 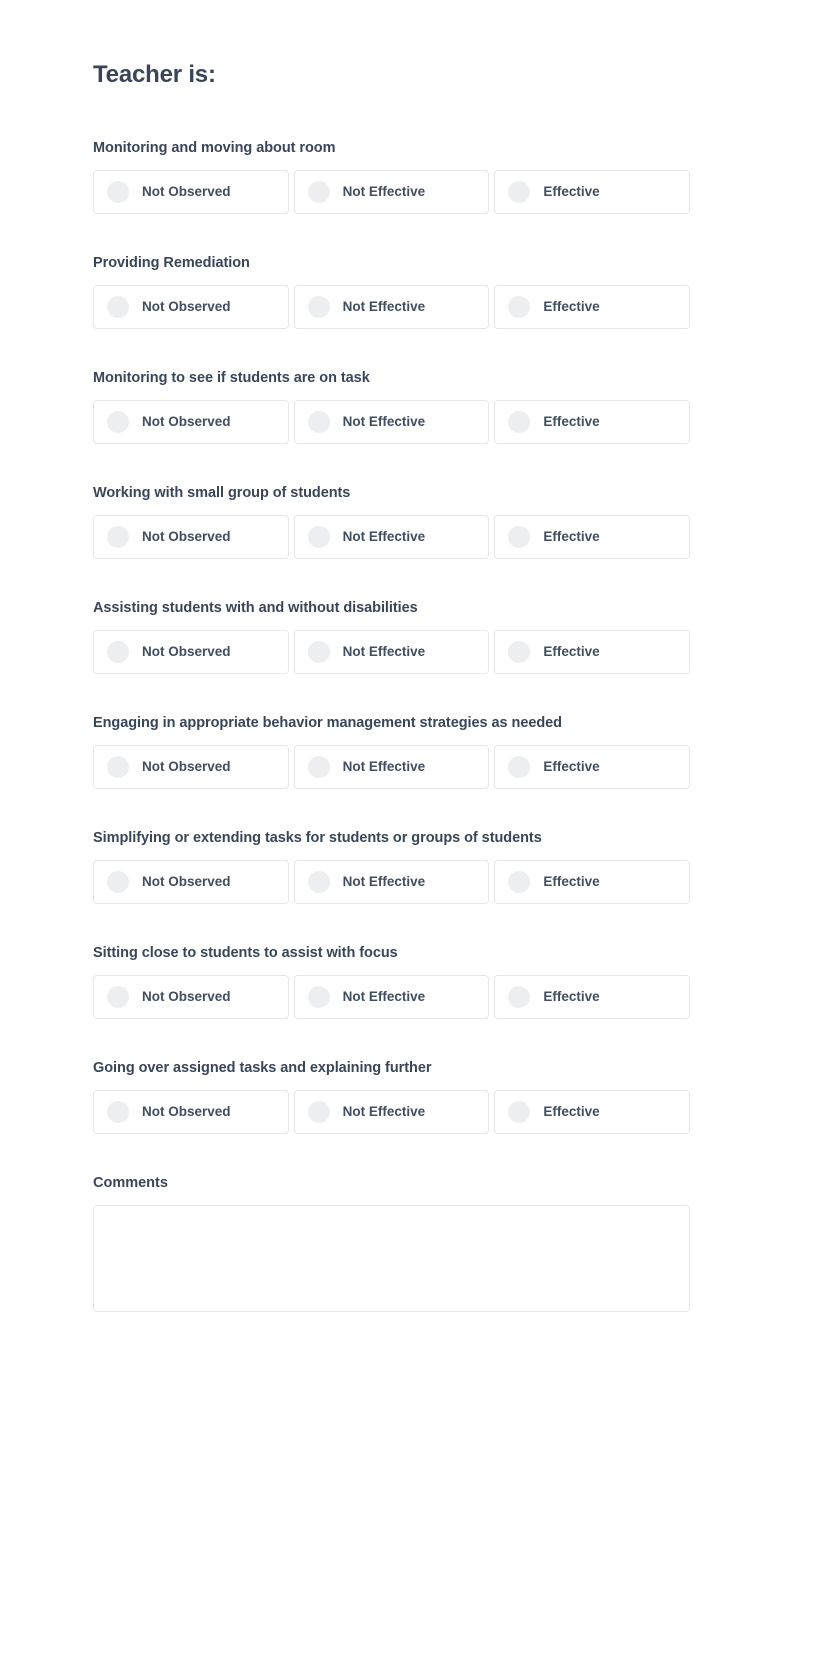 I want to click on question-label: Providing Remediation, so click(x=171, y=263).